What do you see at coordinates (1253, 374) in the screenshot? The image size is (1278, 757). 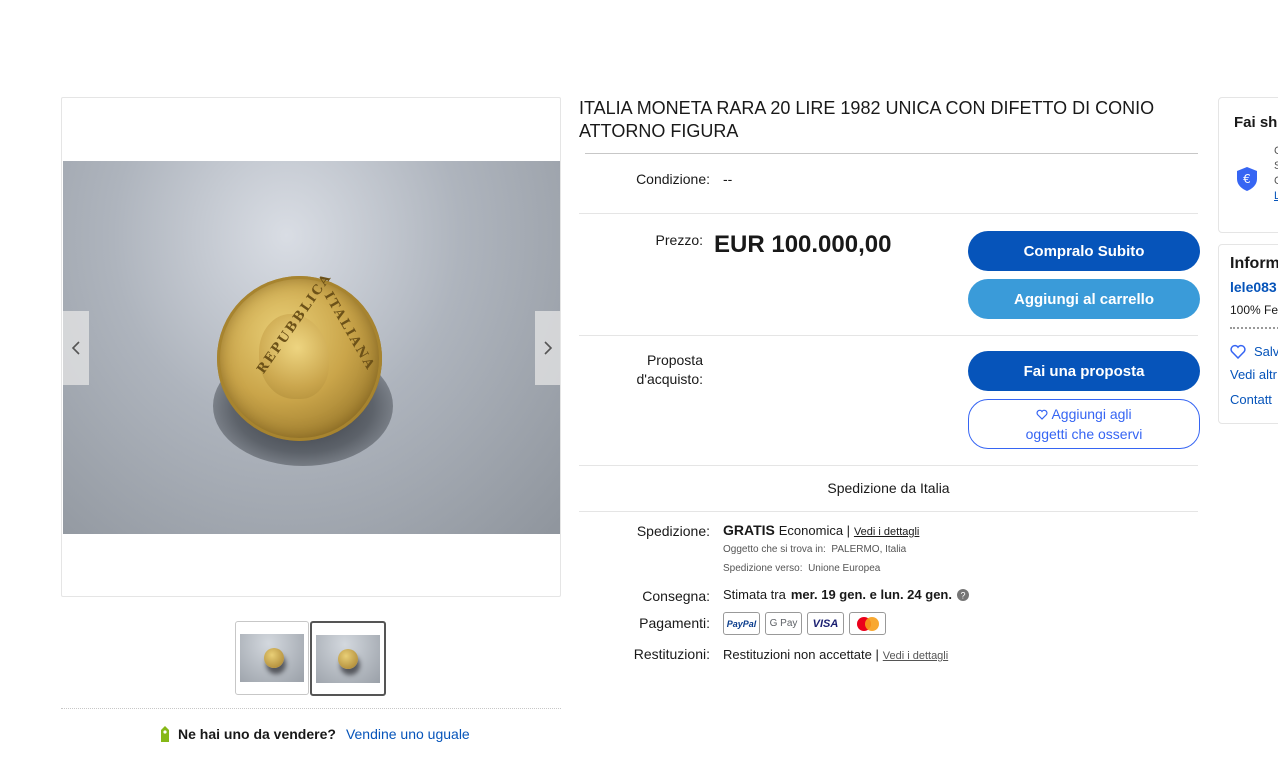 I see `see-other-items-link: Vedi altr` at bounding box center [1253, 374].